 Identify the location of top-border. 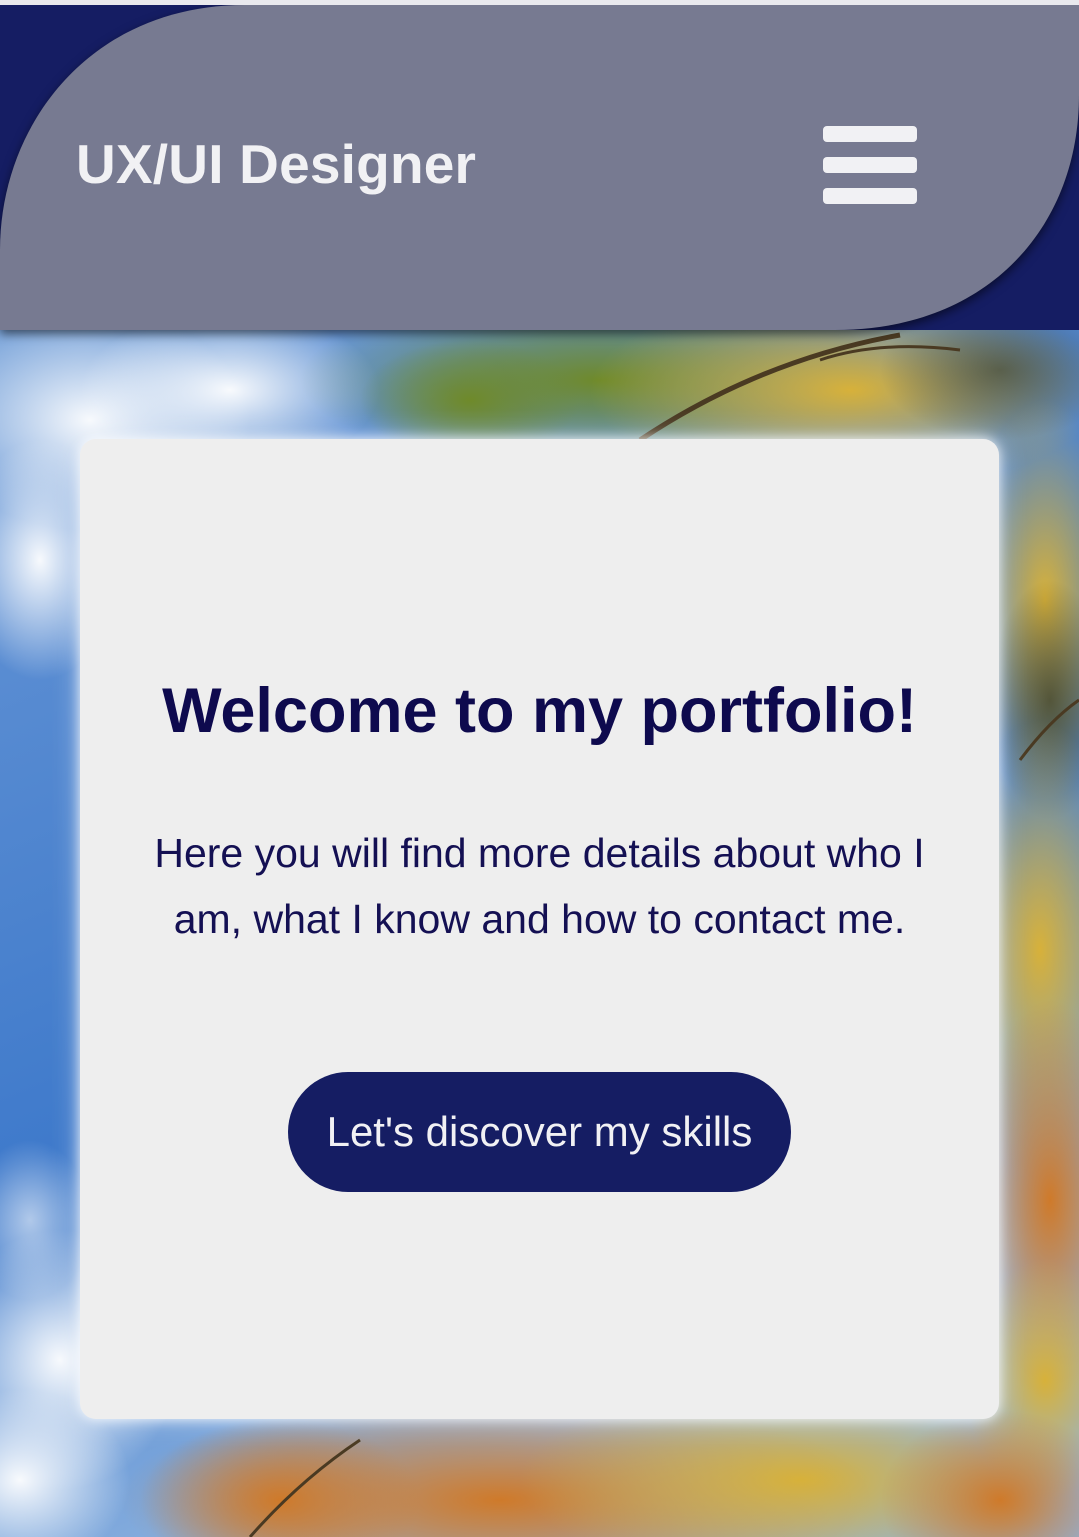
(539, 2).